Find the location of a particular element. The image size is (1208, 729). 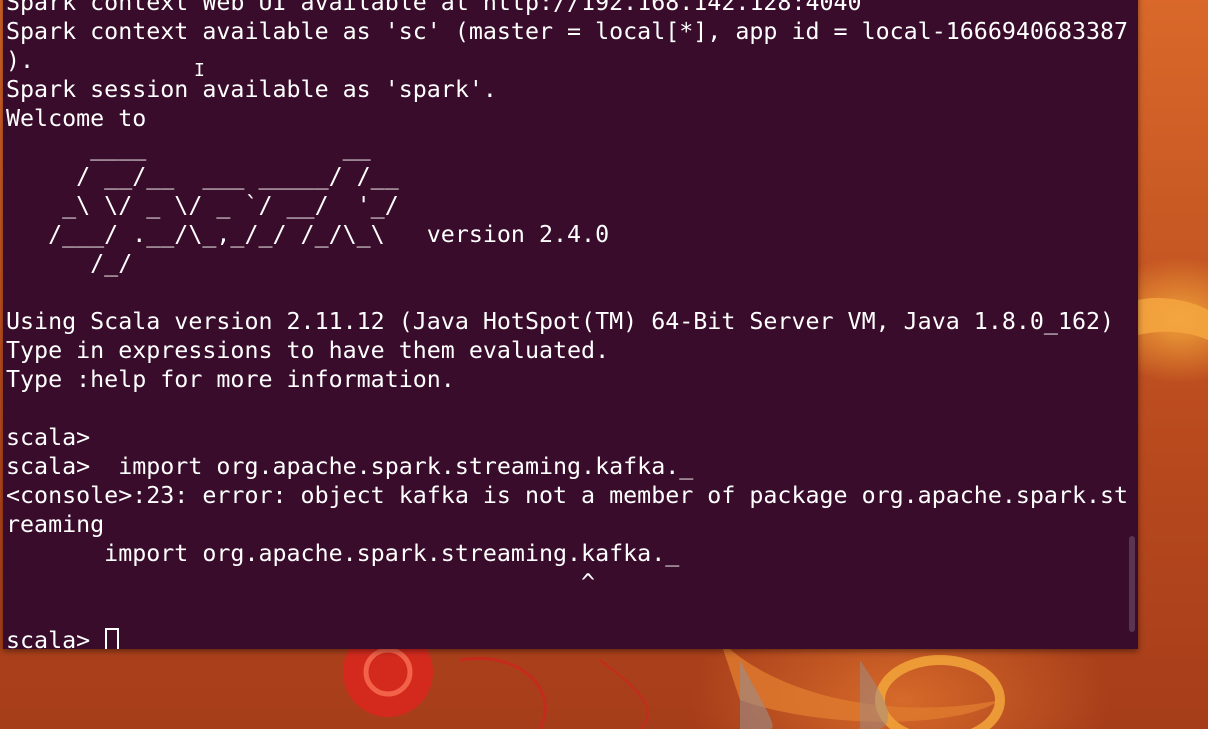

terminal-scrollbar is located at coordinates (1132, 584).